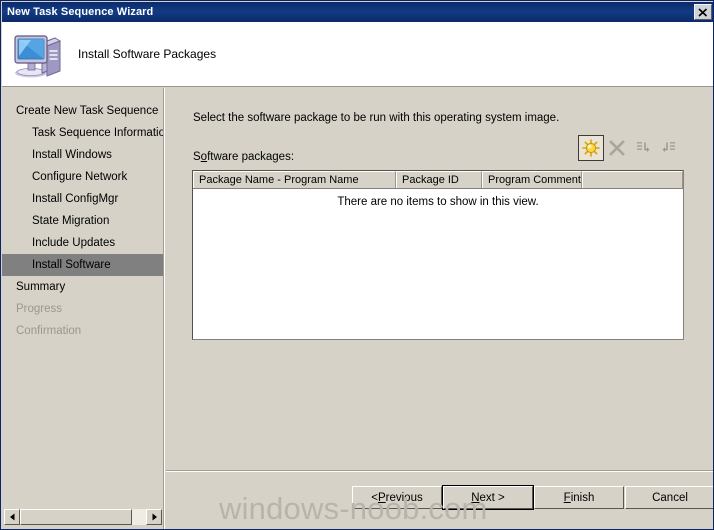  Describe the element at coordinates (83, 265) in the screenshot. I see `sidebar-item-install-software: Install Software` at that location.